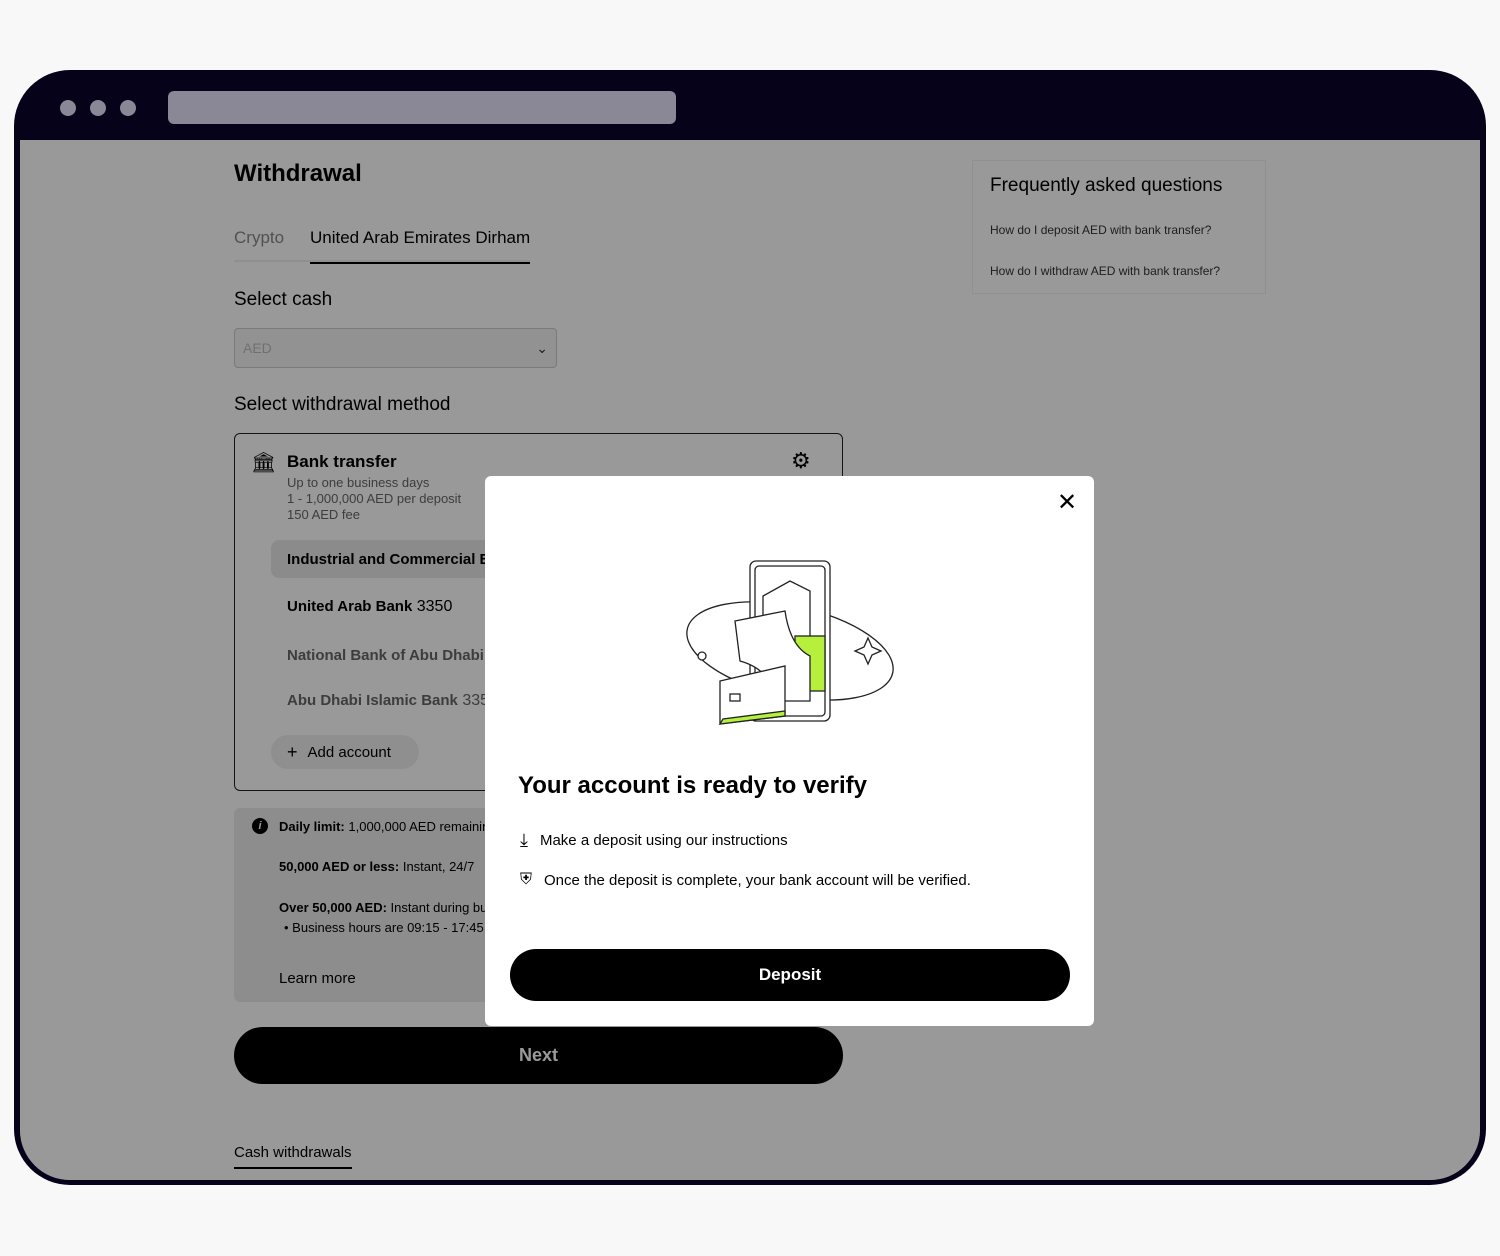  Describe the element at coordinates (1067, 502) in the screenshot. I see `close-icon: ✕` at that location.